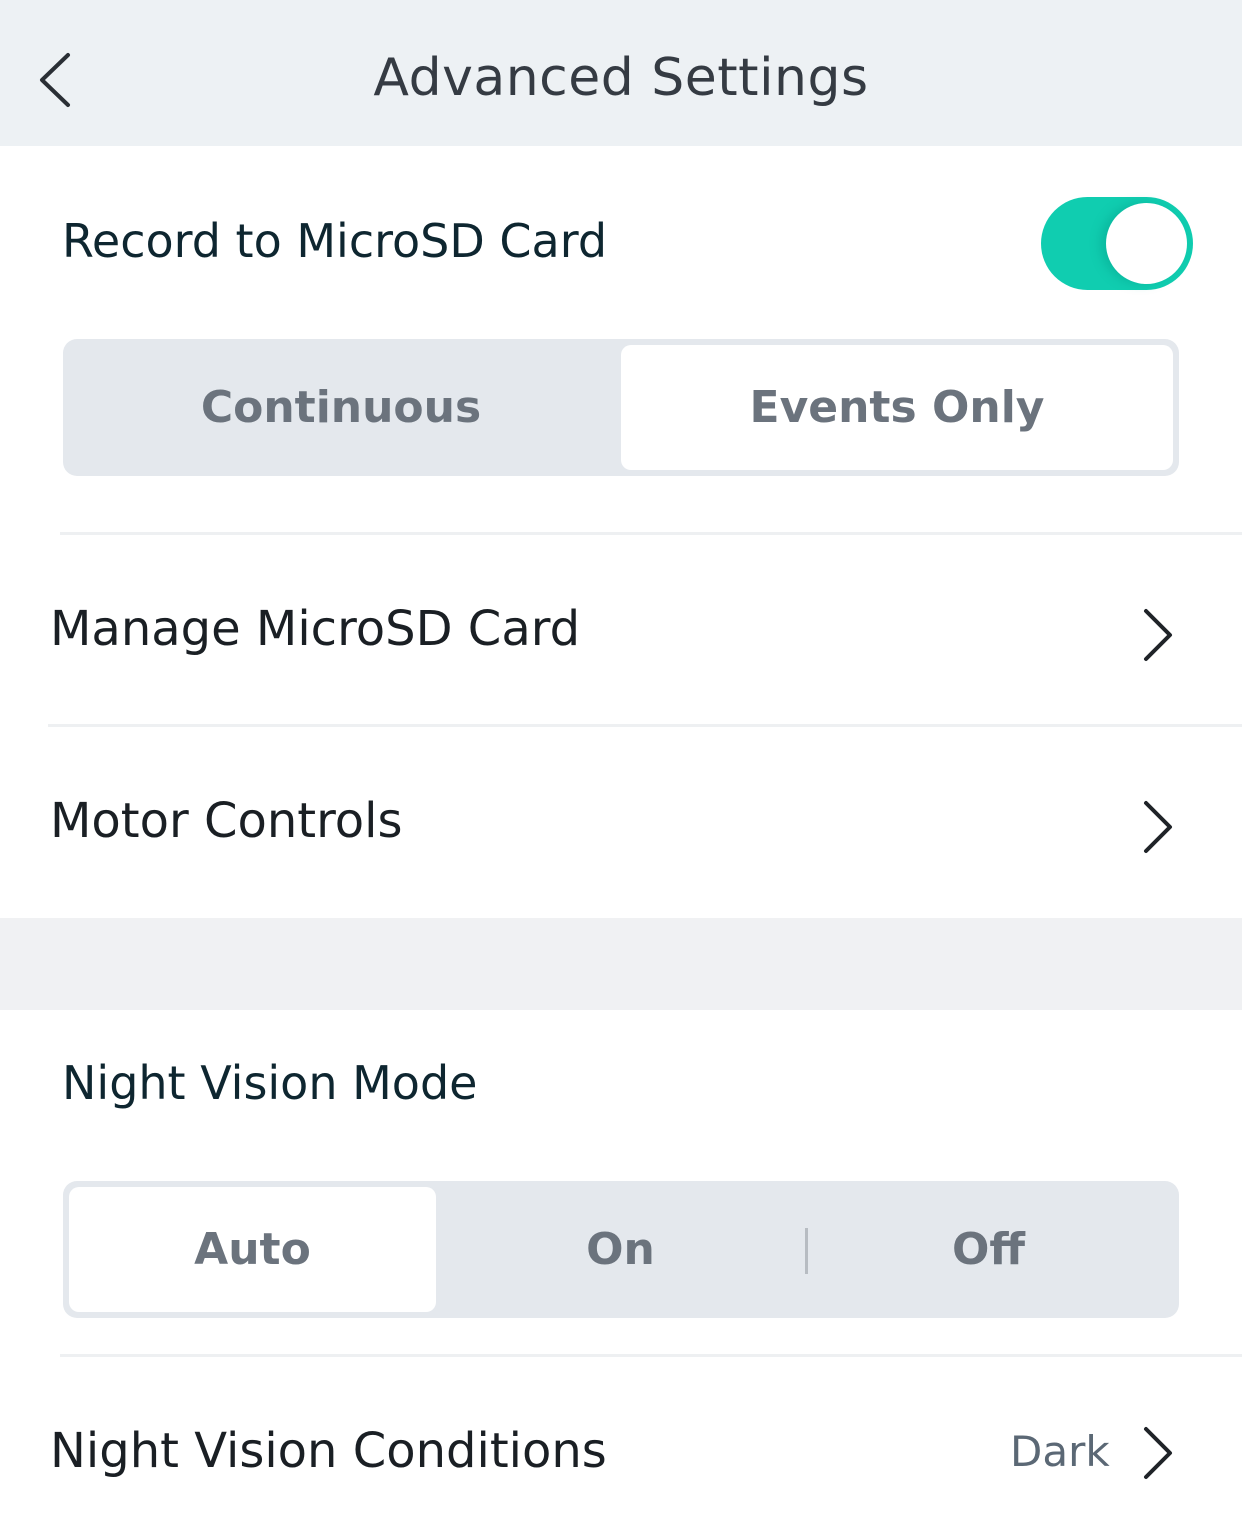  Describe the element at coordinates (621, 78) in the screenshot. I see `page-title: Advanced Settings` at that location.